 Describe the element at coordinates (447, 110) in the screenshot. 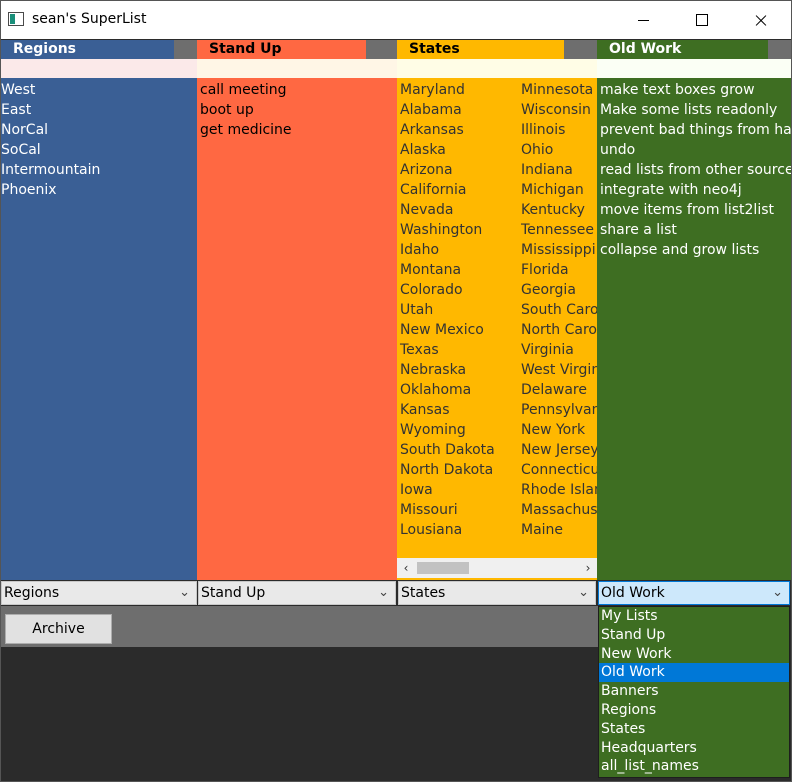

I see `list-item: Alabama` at that location.